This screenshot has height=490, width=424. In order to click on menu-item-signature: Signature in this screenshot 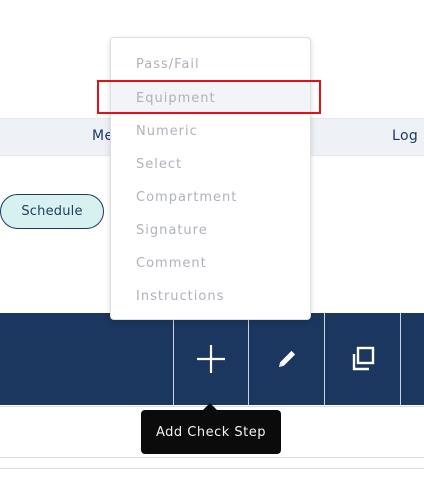, I will do `click(210, 230)`.